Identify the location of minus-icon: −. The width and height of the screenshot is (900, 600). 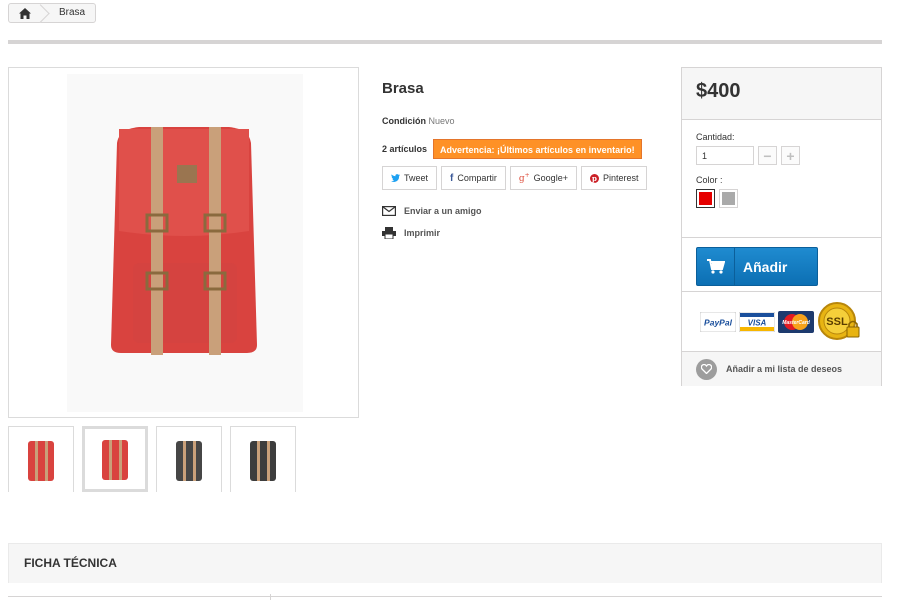
(767, 155).